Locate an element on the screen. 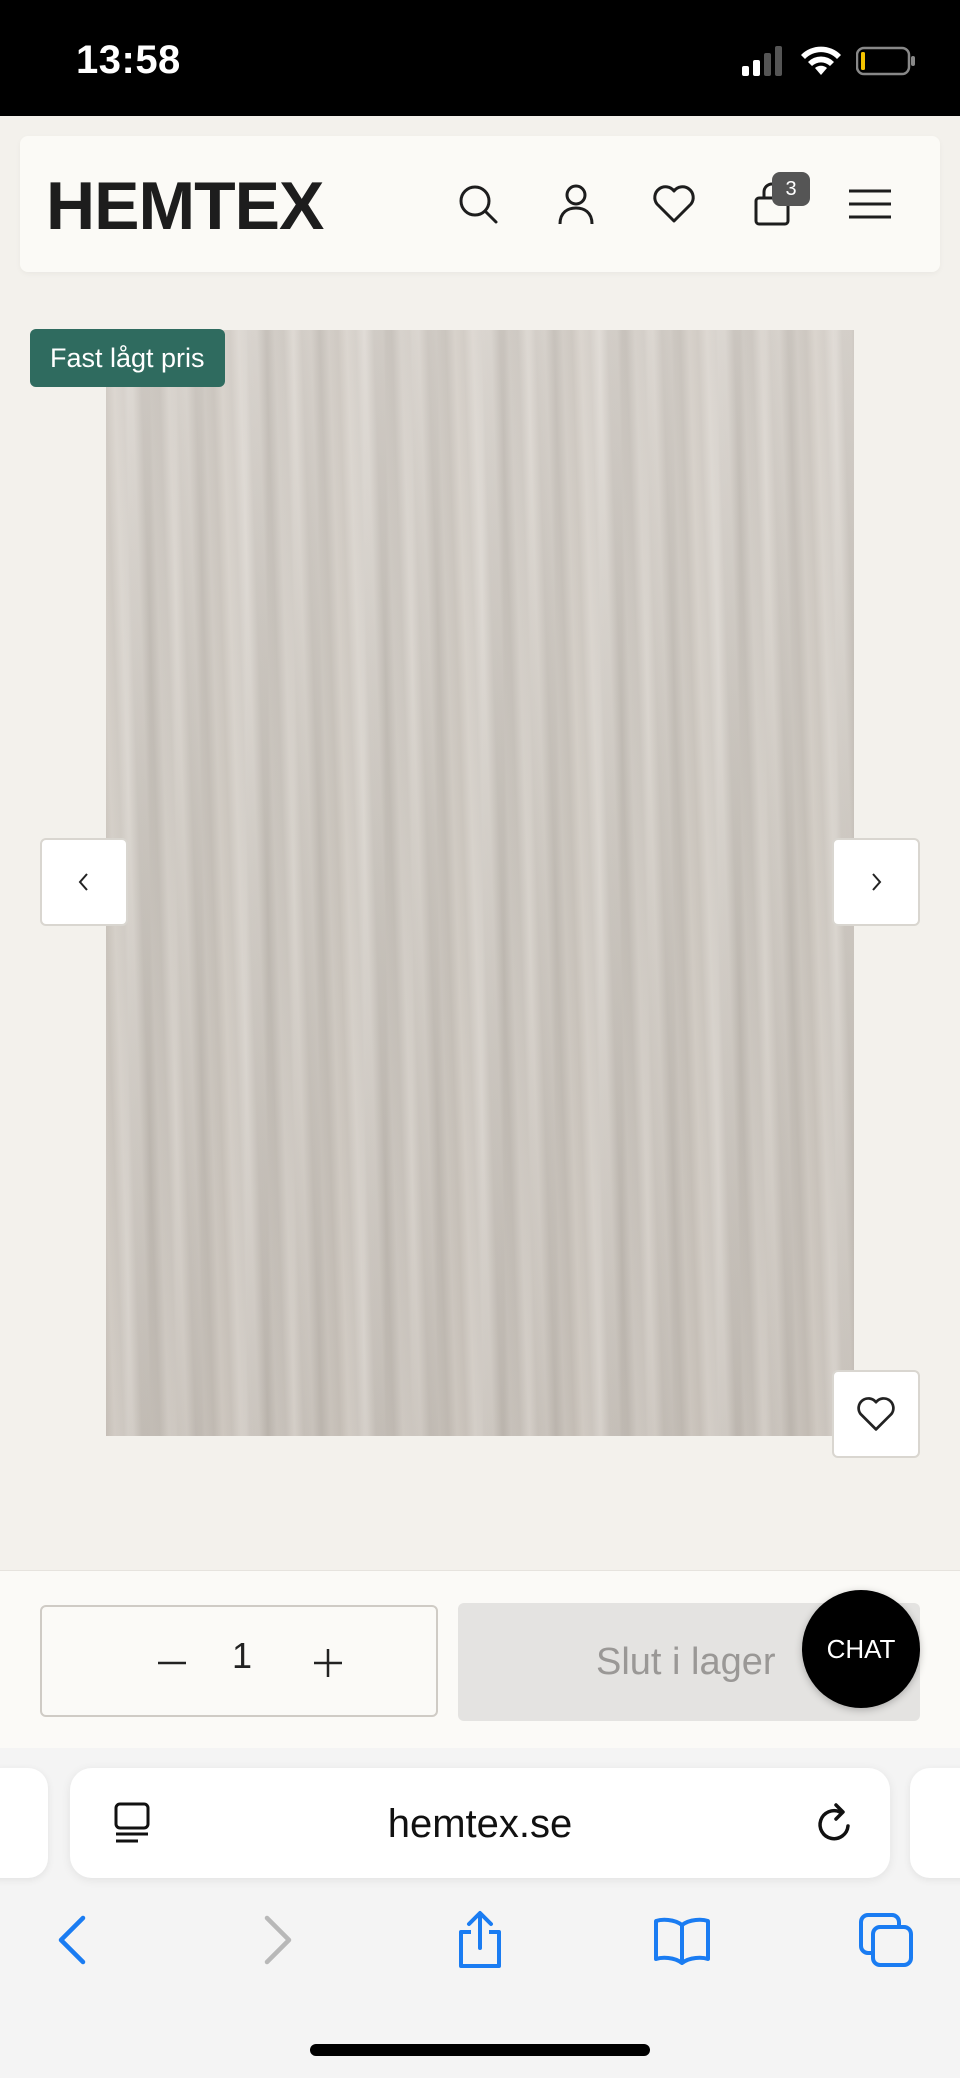  bookmarks-button is located at coordinates (682, 1940).